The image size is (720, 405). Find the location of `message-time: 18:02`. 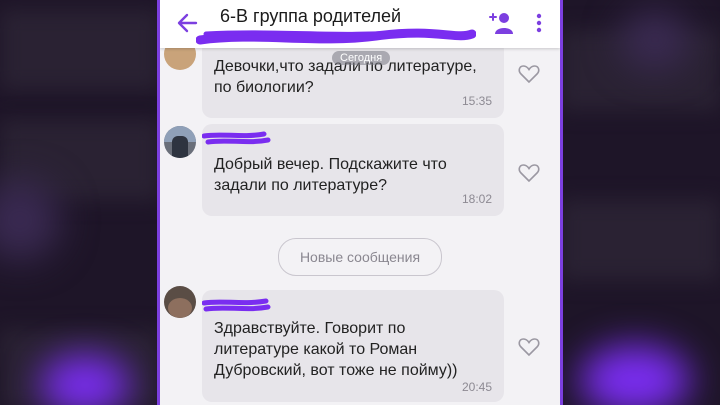

message-time: 18:02 is located at coordinates (476, 199).